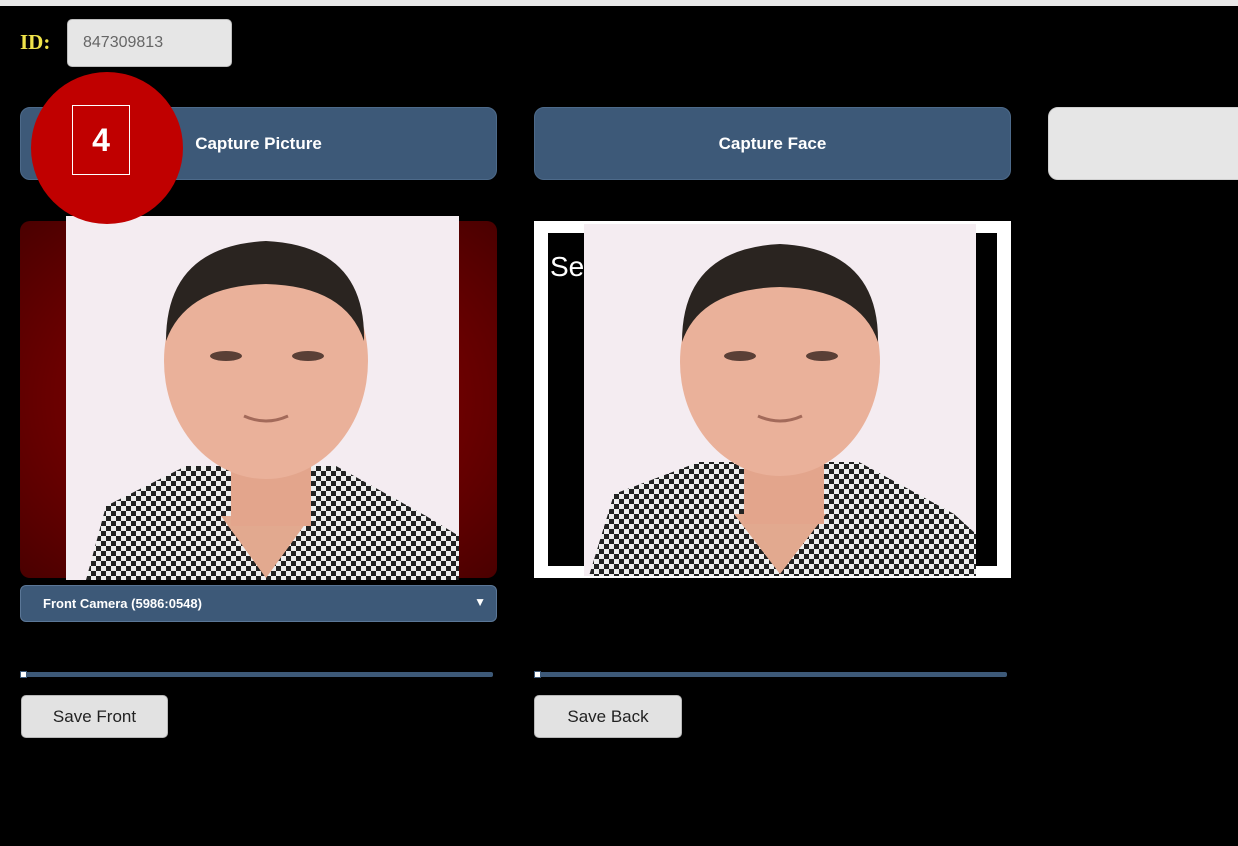 This screenshot has height=846, width=1238. What do you see at coordinates (608, 716) in the screenshot?
I see `save-back-button: Save Back` at bounding box center [608, 716].